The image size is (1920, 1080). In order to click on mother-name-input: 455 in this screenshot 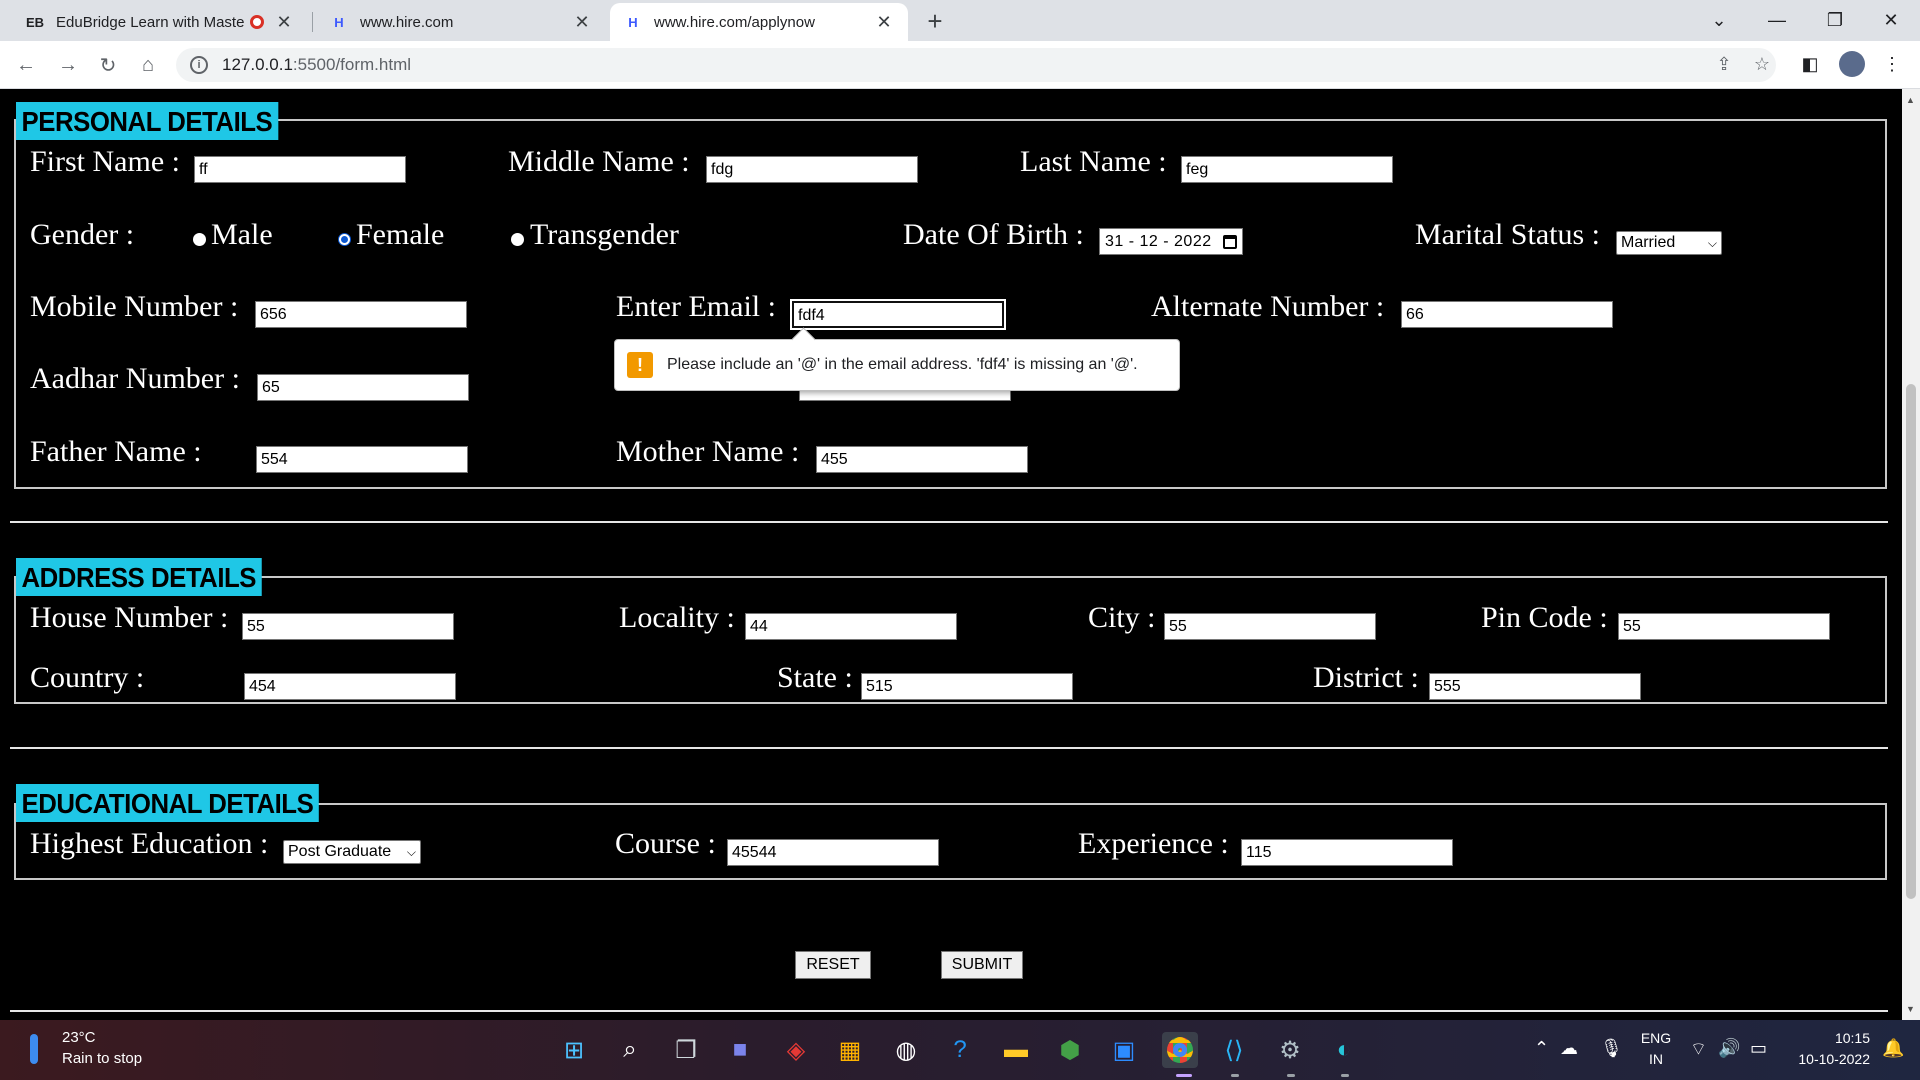, I will do `click(922, 459)`.